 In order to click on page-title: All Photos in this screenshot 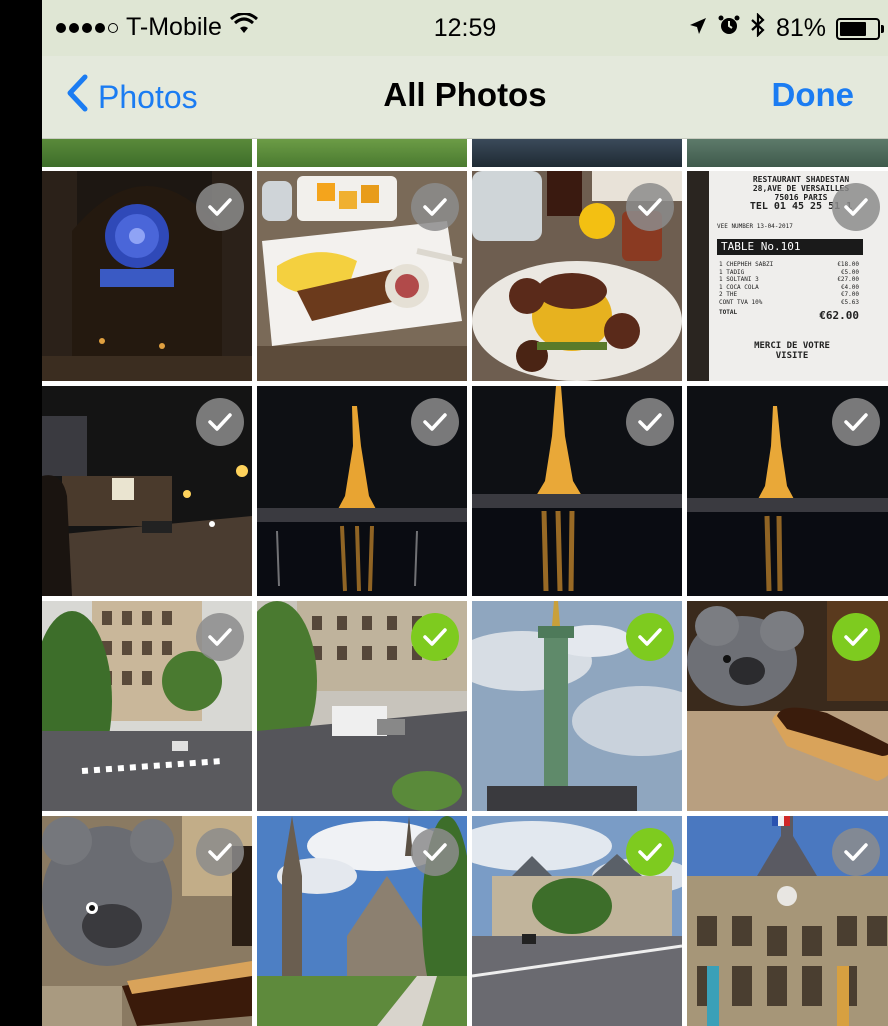, I will do `click(465, 94)`.